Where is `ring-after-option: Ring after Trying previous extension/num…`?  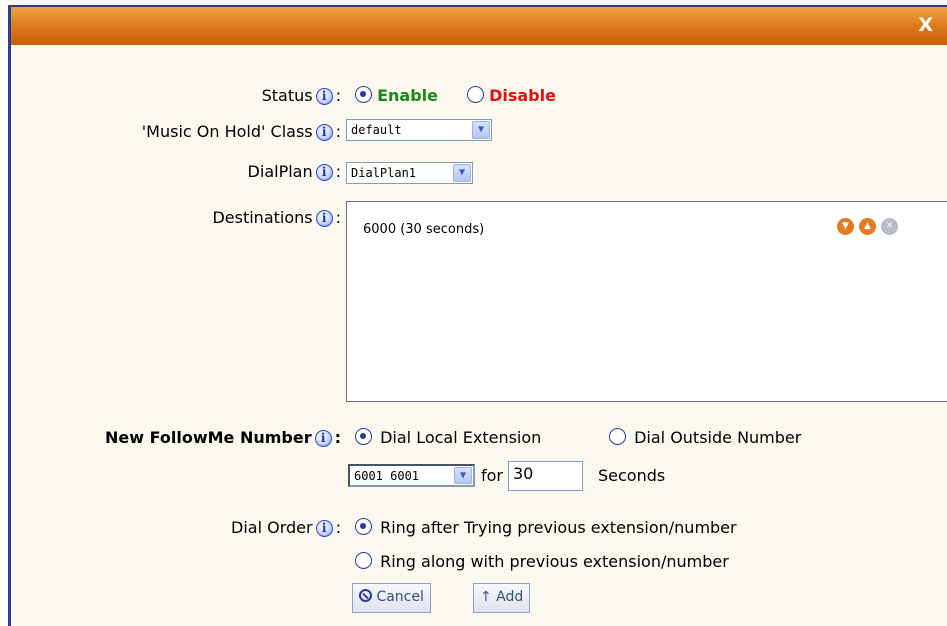
ring-after-option: Ring after Trying previous extension/num… is located at coordinates (546, 527).